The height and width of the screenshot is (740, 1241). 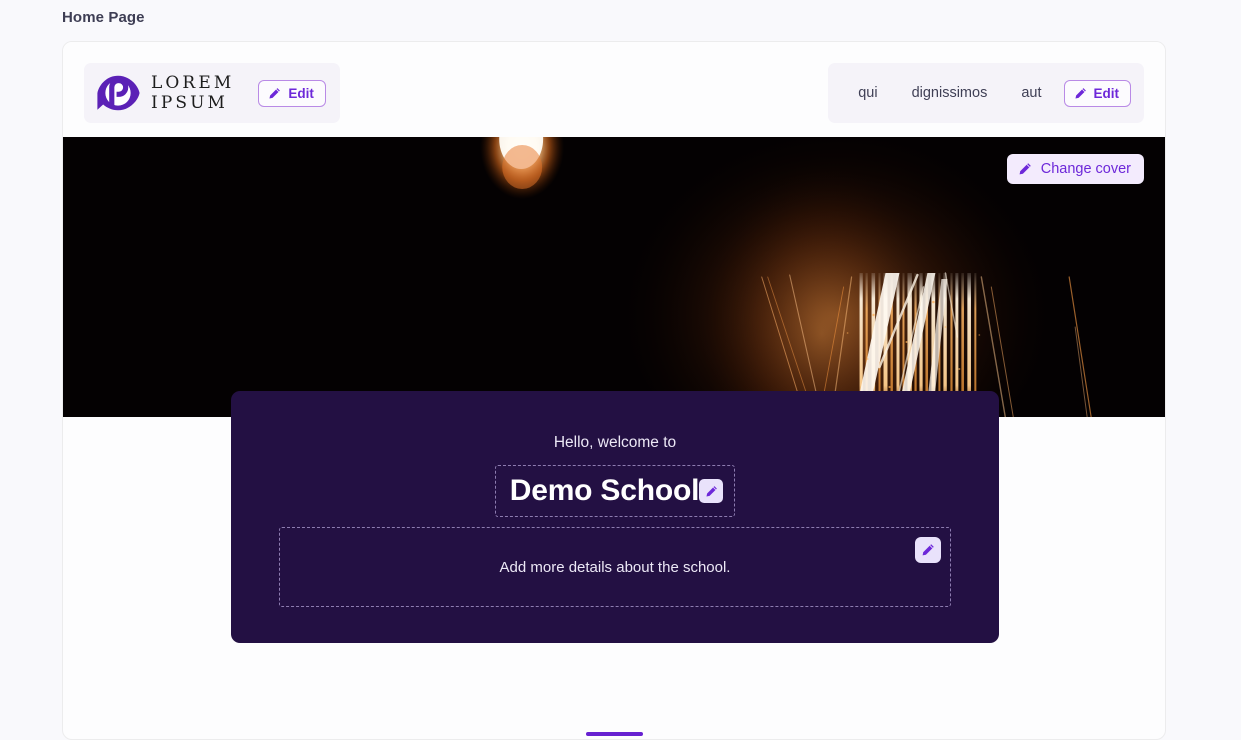 I want to click on section-divider, so click(x=614, y=734).